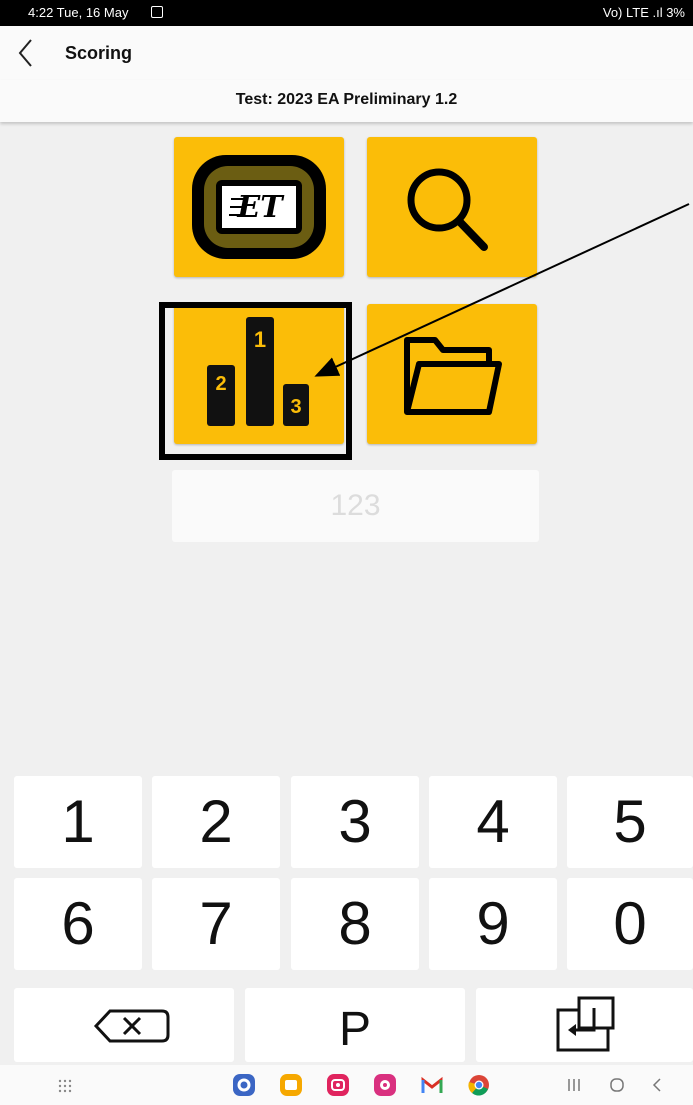  Describe the element at coordinates (355, 1025) in the screenshot. I see `key-p: P` at that location.